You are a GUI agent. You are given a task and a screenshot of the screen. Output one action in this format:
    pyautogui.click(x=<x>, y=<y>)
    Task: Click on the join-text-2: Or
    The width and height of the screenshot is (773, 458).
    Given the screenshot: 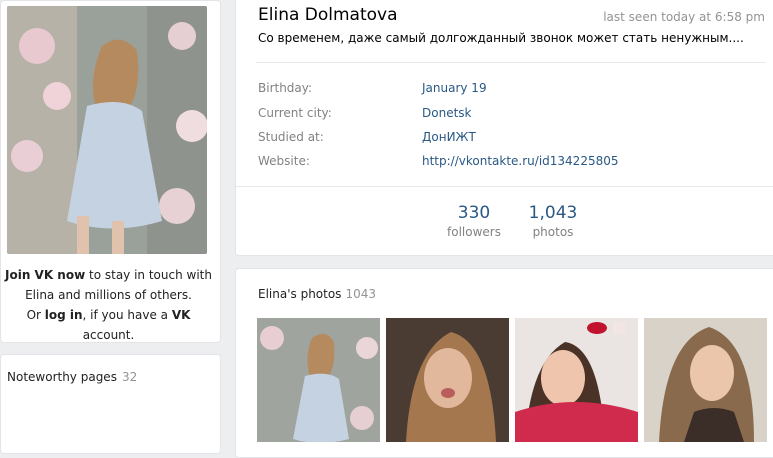 What is the action you would take?
    pyautogui.click(x=35, y=315)
    